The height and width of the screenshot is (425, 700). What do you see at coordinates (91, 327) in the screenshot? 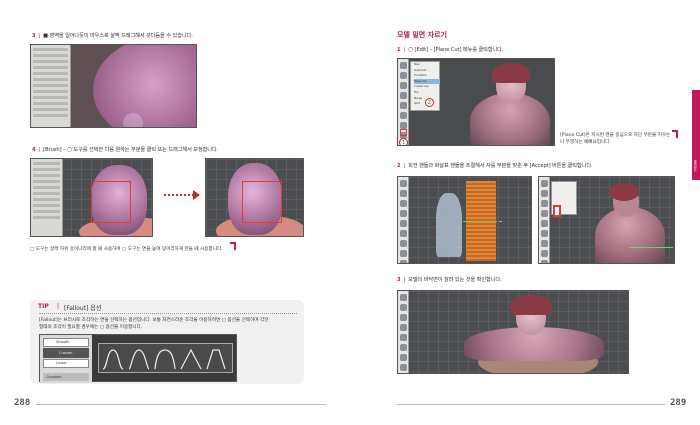
I see `tip-body-line-2: 형태의 조각이 필요할 경우에는 ▢ 옵션을 이용합니다.` at bounding box center [91, 327].